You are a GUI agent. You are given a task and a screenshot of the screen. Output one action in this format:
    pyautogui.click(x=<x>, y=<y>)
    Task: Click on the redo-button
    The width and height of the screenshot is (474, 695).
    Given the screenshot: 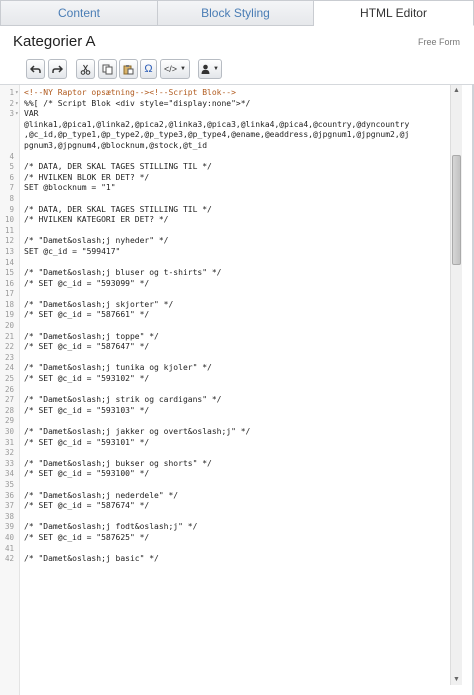 What is the action you would take?
    pyautogui.click(x=57, y=69)
    